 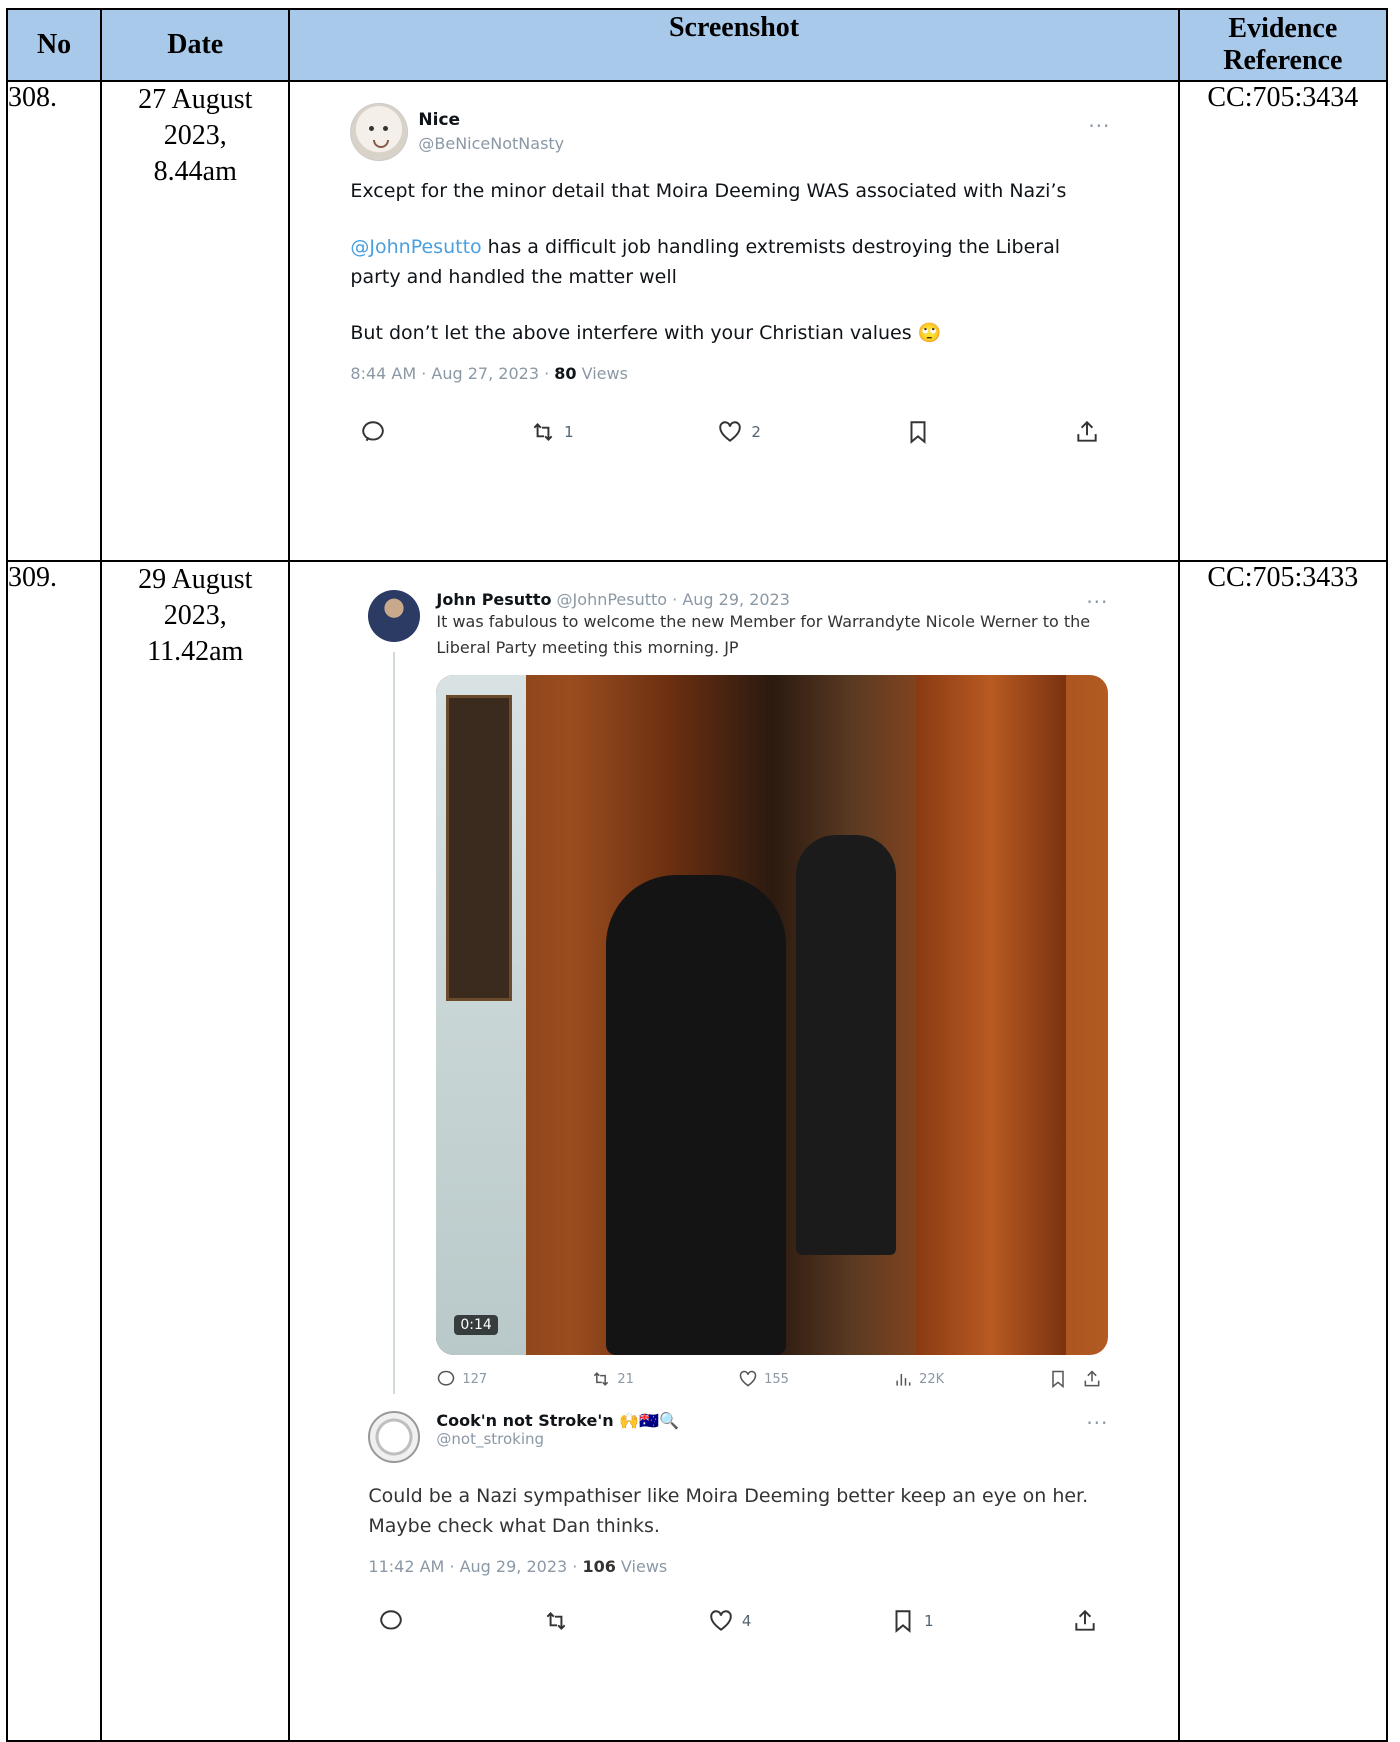 I want to click on evidence-reference: CC:705:3434, so click(x=1283, y=321).